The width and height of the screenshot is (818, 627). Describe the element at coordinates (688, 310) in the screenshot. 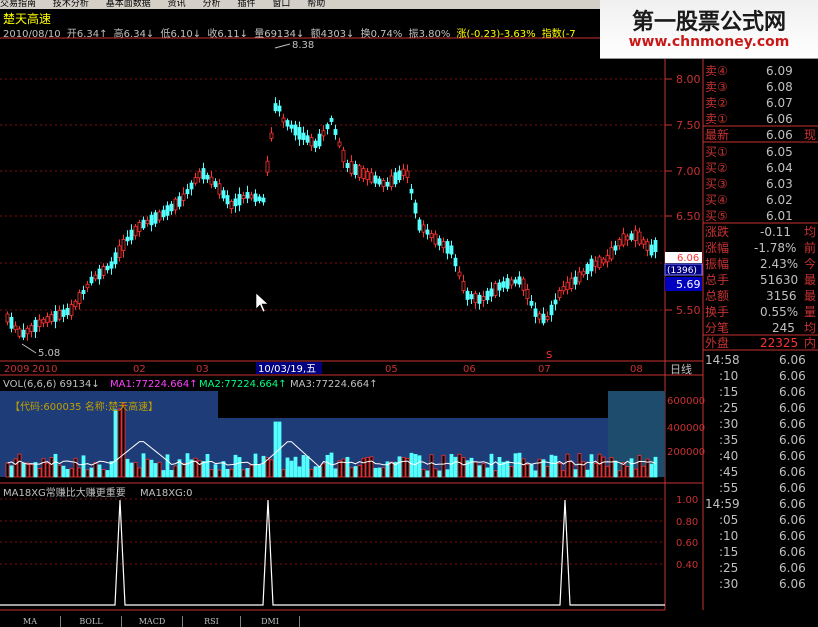

I see `price-axis-label: 5.50` at that location.